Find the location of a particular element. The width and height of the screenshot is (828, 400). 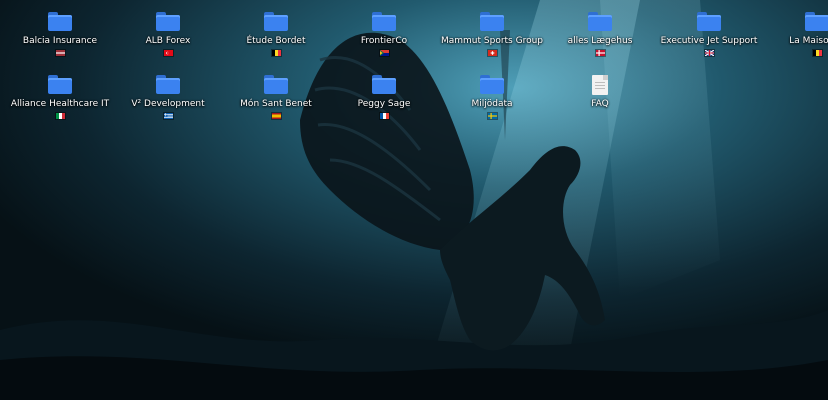

desktop-icon-faq: FAQ is located at coordinates (600, 92).